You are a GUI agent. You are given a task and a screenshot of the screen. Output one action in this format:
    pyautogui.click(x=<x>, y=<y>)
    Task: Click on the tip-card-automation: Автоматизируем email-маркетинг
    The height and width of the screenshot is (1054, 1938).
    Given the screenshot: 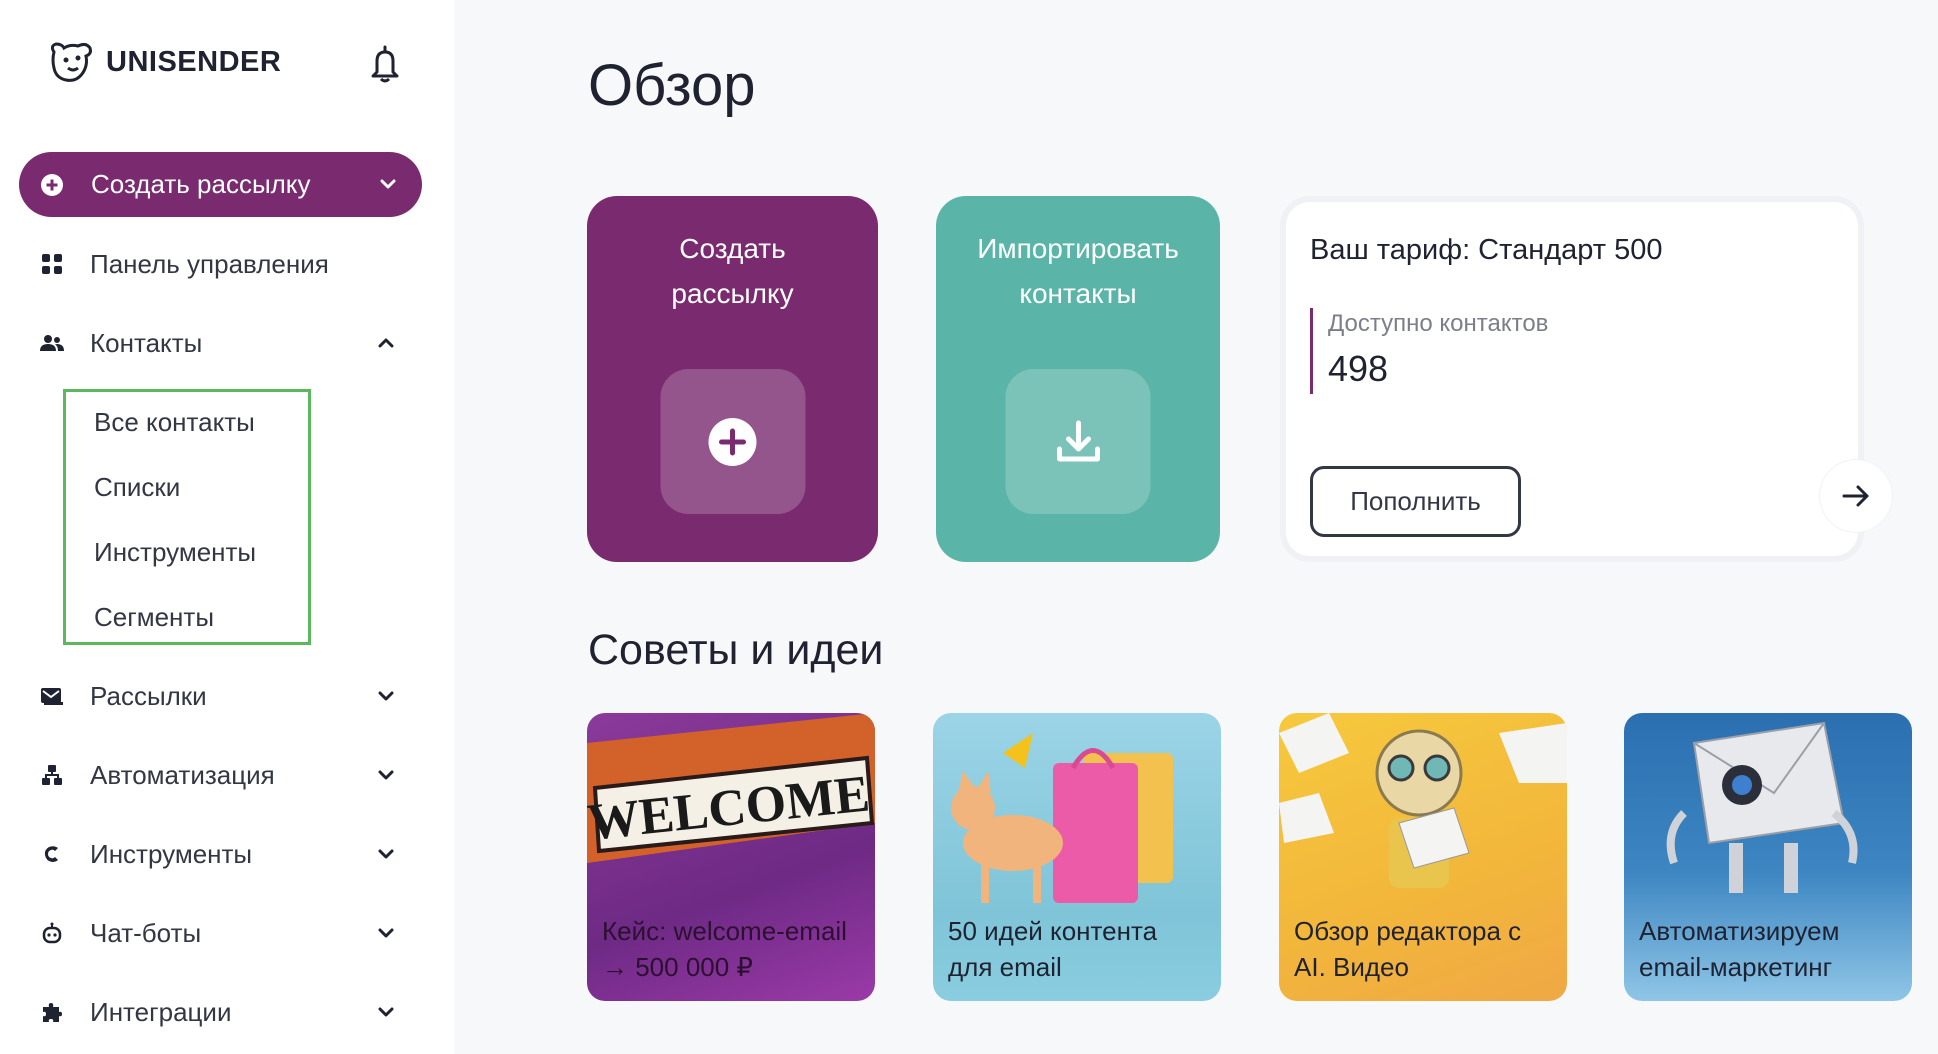 What is the action you would take?
    pyautogui.click(x=1768, y=857)
    